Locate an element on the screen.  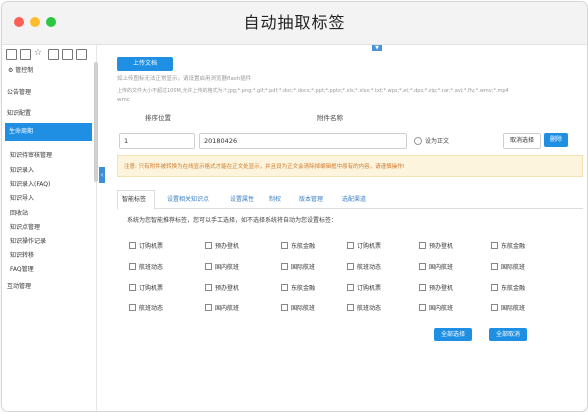
sidebar-subitem-import: 知识导入 is located at coordinates (22, 197).